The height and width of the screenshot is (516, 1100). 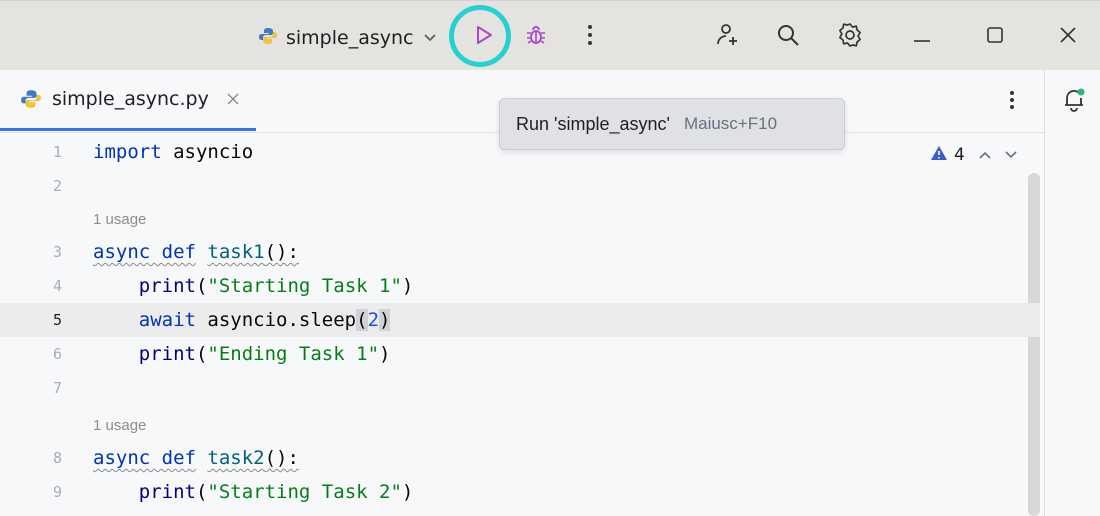 I want to click on code-with-me-button, so click(x=728, y=37).